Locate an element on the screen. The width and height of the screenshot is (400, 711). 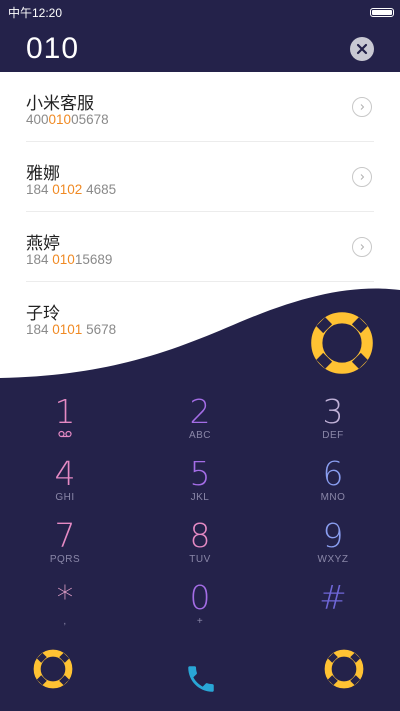
key-letters: ABC is located at coordinates (200, 435).